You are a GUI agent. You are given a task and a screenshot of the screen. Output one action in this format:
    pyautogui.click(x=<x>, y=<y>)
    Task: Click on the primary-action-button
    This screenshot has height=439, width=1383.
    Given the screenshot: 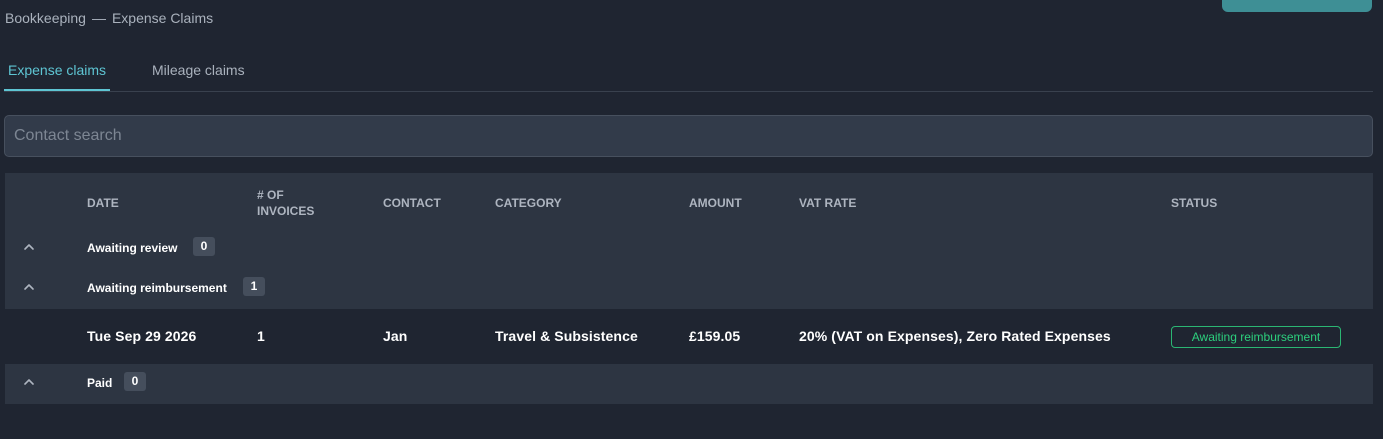 What is the action you would take?
    pyautogui.click(x=1297, y=6)
    